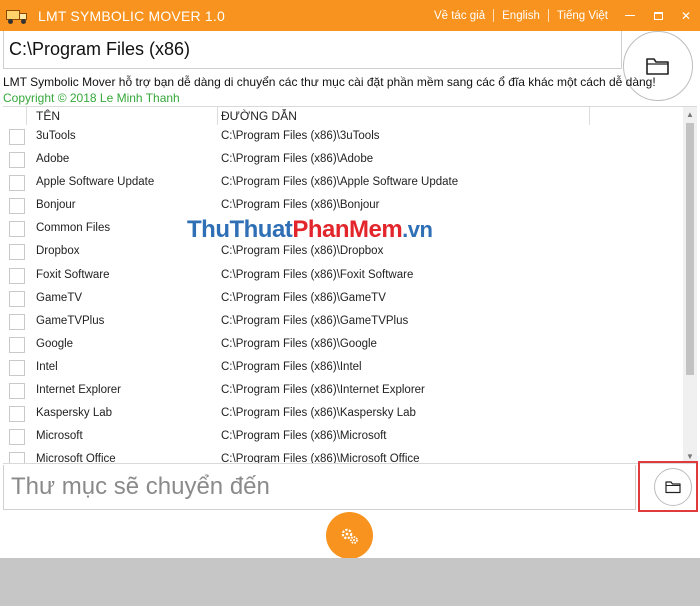  I want to click on minimize-button, so click(630, 15).